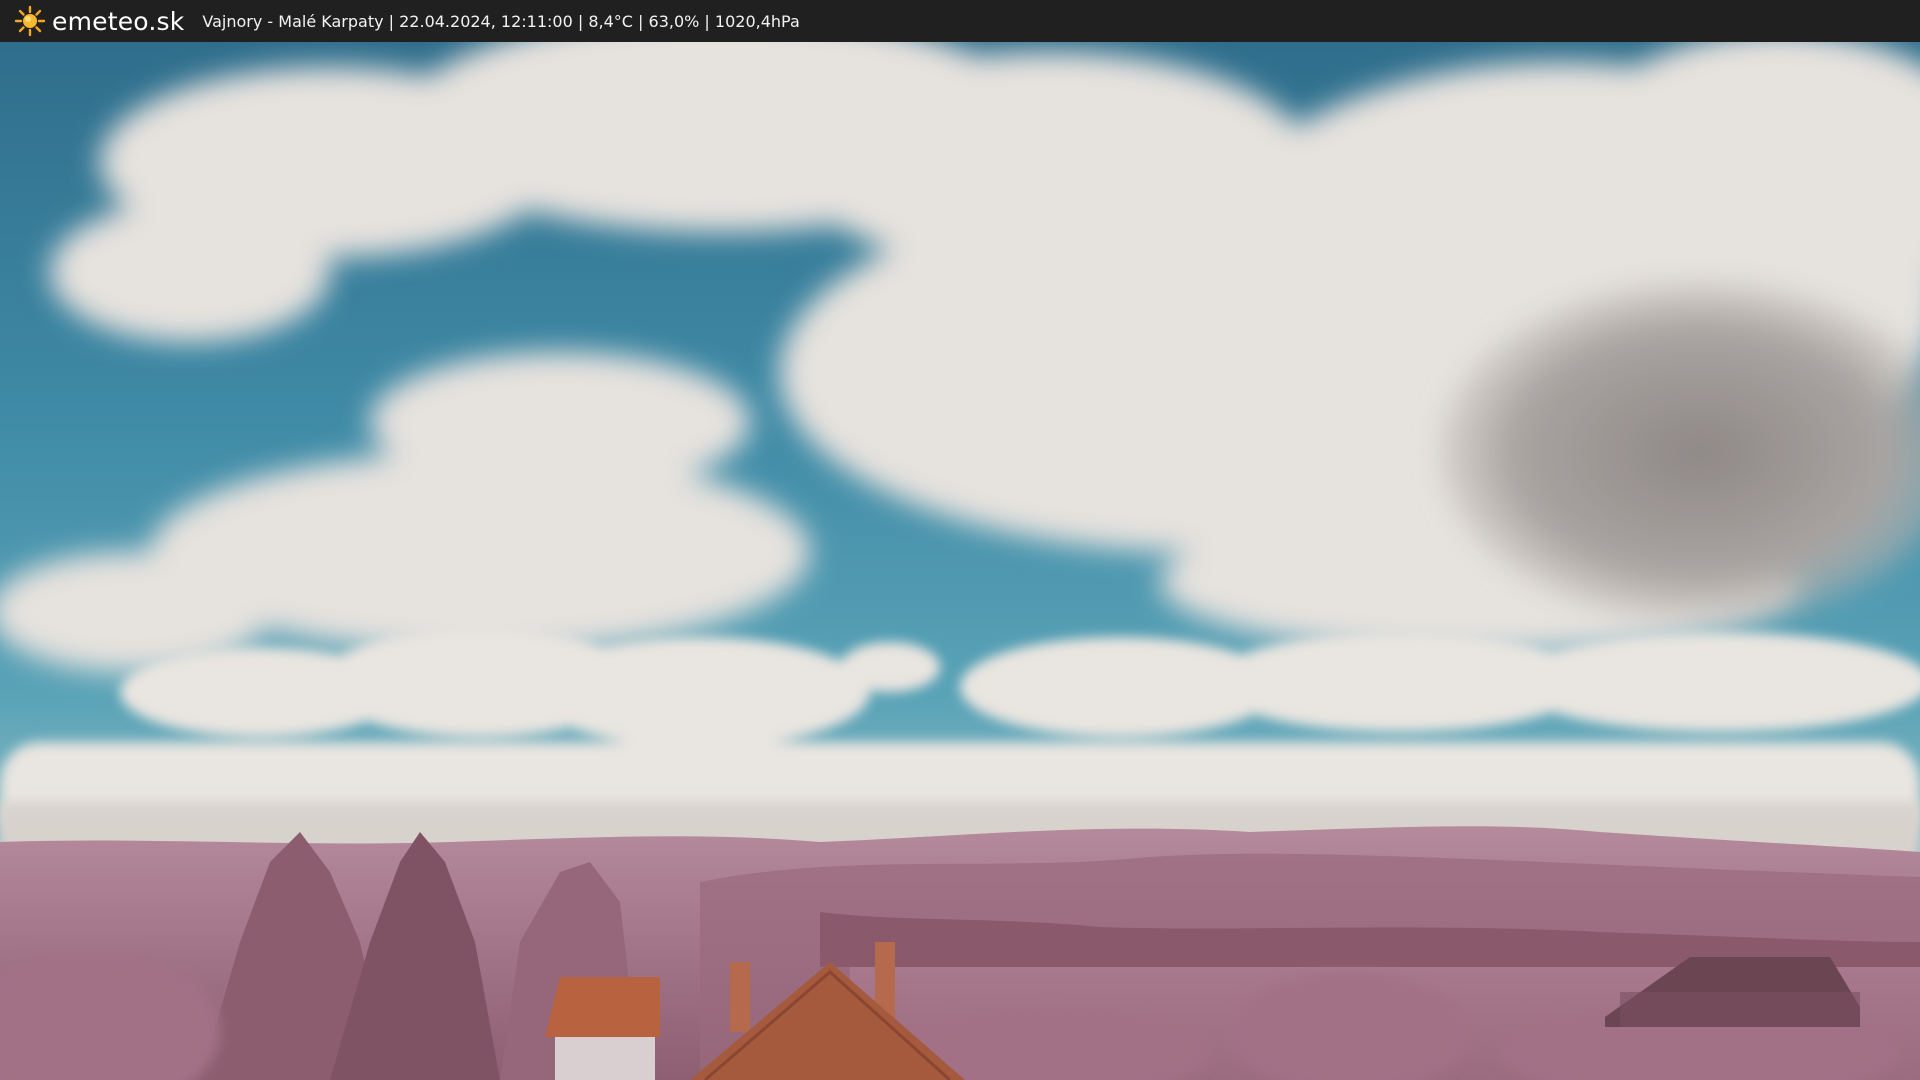  Describe the element at coordinates (118, 21) in the screenshot. I see `brand-name: emeteo.sk` at that location.